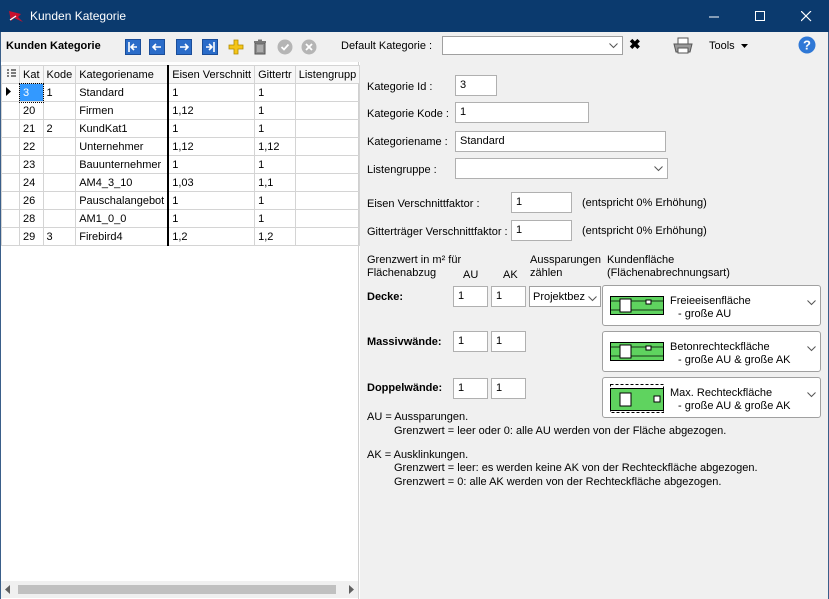 The image size is (829, 599). Describe the element at coordinates (31, 200) in the screenshot. I see `cell-kat: 26` at that location.